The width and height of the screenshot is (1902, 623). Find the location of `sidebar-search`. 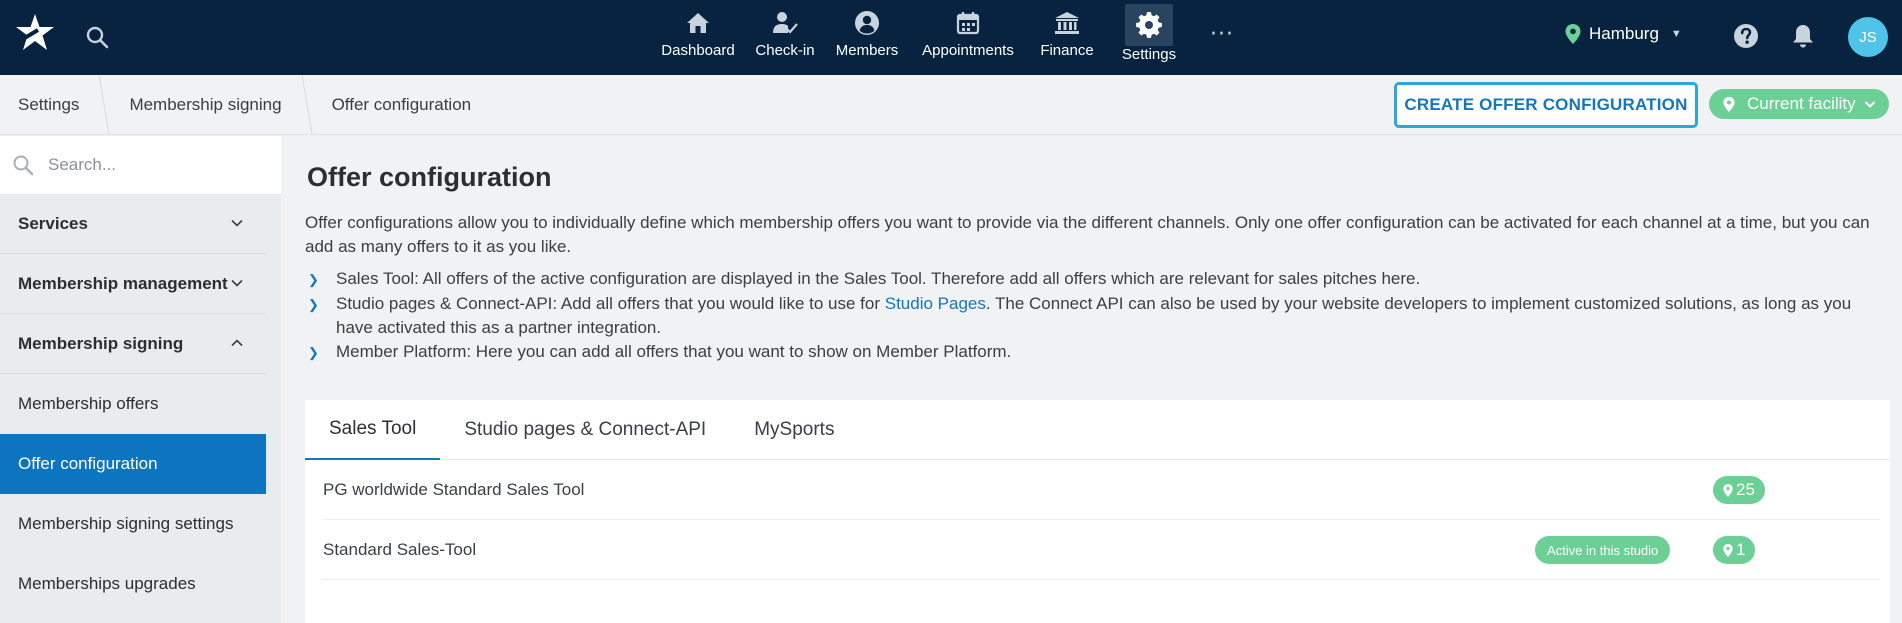

sidebar-search is located at coordinates (140, 165).